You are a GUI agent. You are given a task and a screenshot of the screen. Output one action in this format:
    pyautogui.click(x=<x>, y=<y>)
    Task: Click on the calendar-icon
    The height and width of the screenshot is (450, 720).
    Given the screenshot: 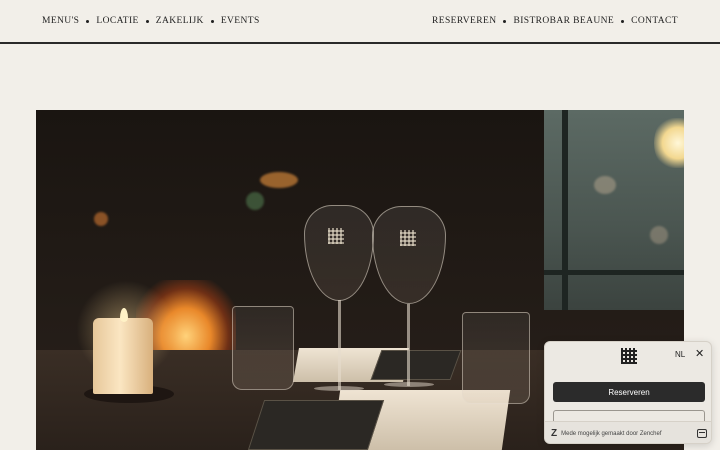 What is the action you would take?
    pyautogui.click(x=702, y=433)
    